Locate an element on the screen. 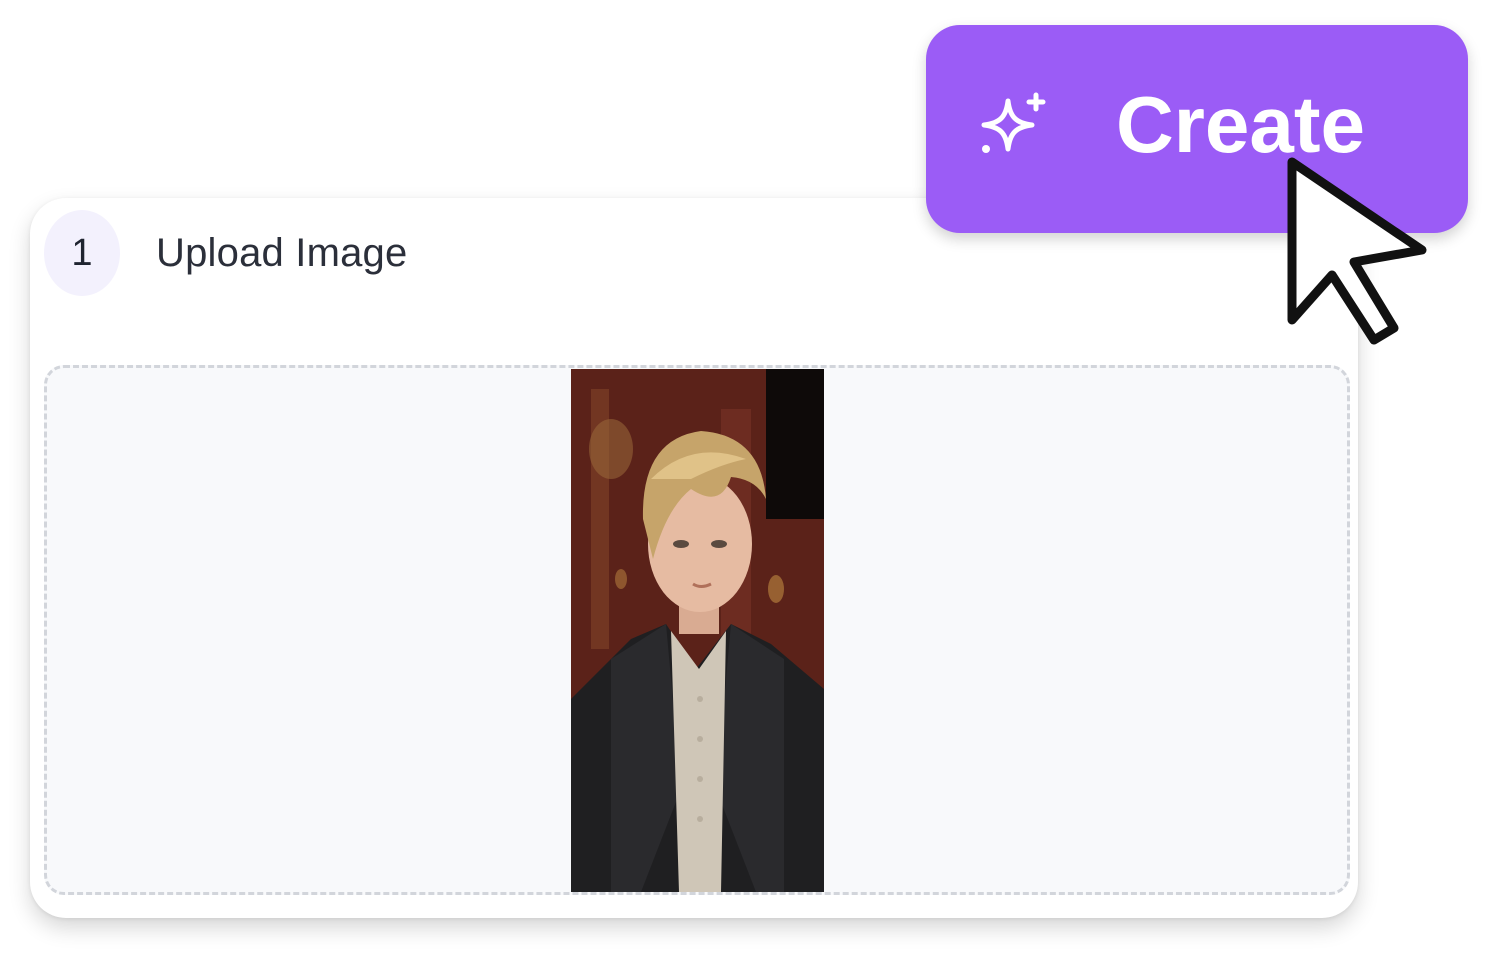  uploaded-image is located at coordinates (697, 630).